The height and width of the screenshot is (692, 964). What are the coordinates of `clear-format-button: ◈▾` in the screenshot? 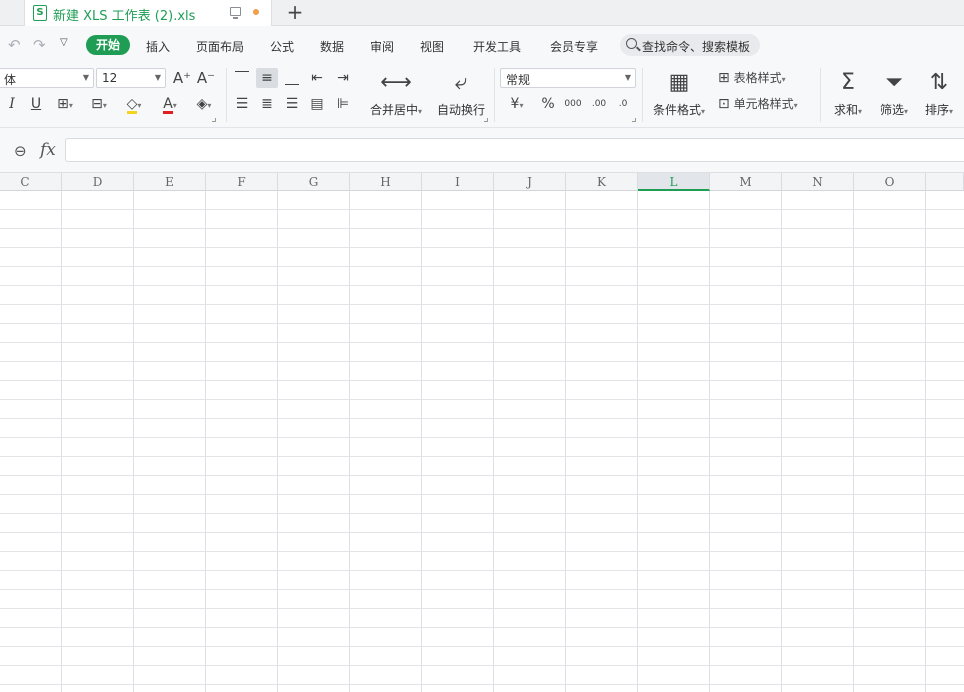 It's located at (204, 104).